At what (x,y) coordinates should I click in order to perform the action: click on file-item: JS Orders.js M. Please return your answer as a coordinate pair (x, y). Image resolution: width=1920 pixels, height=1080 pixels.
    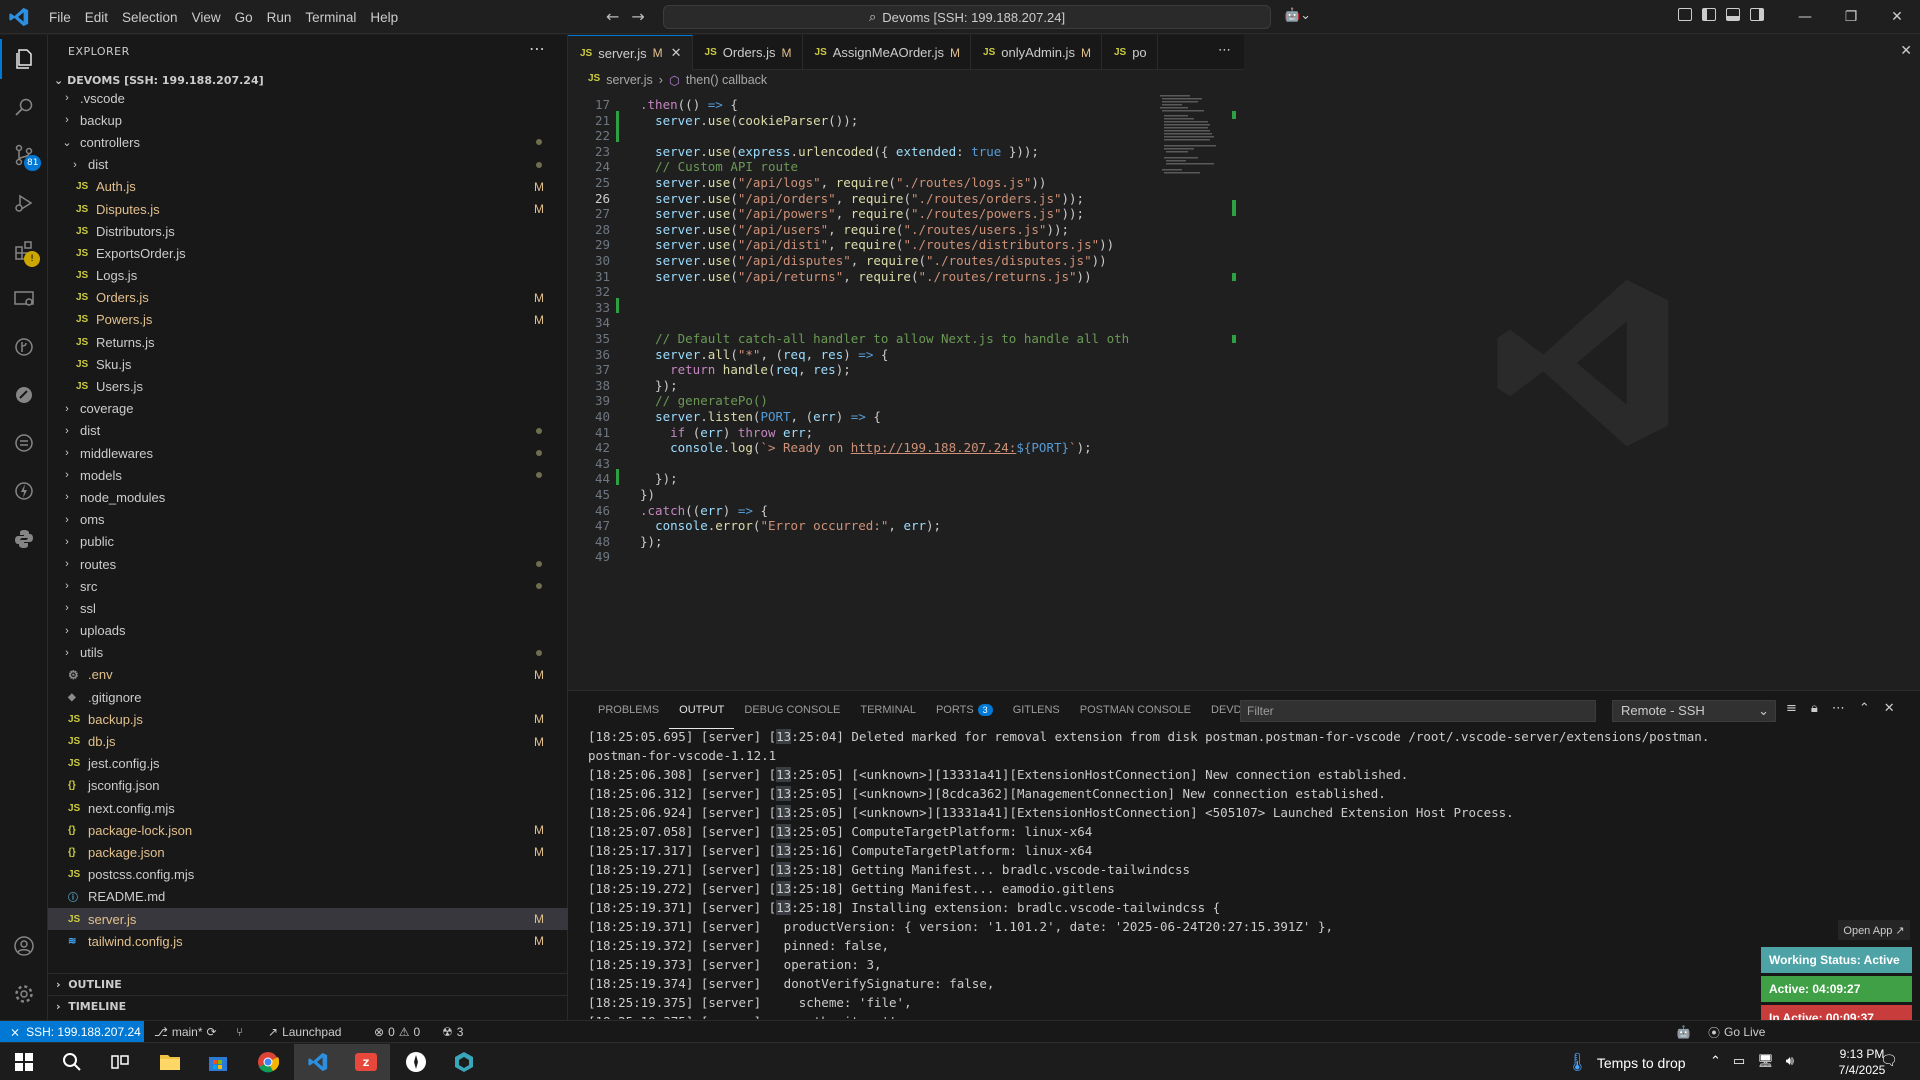
    Looking at the image, I should click on (308, 298).